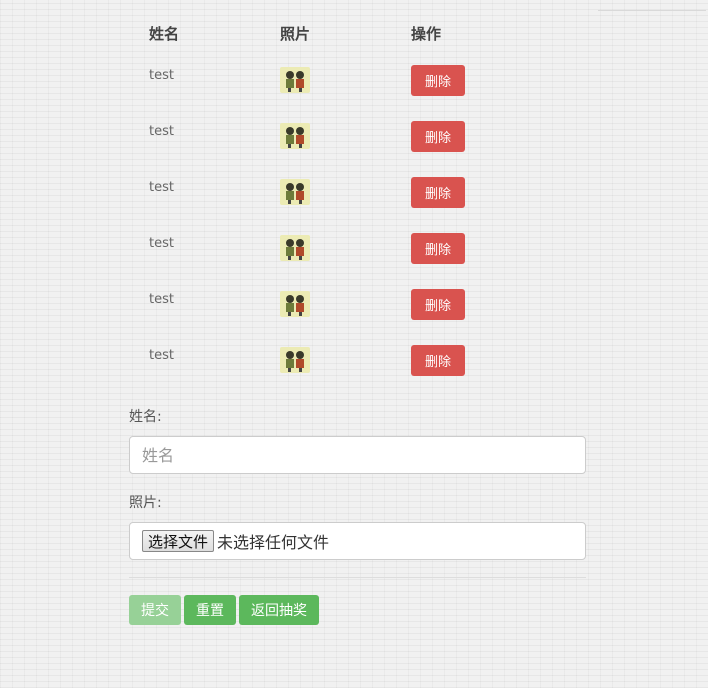 The width and height of the screenshot is (708, 688). I want to click on file-status: 未选择任何文件, so click(273, 542).